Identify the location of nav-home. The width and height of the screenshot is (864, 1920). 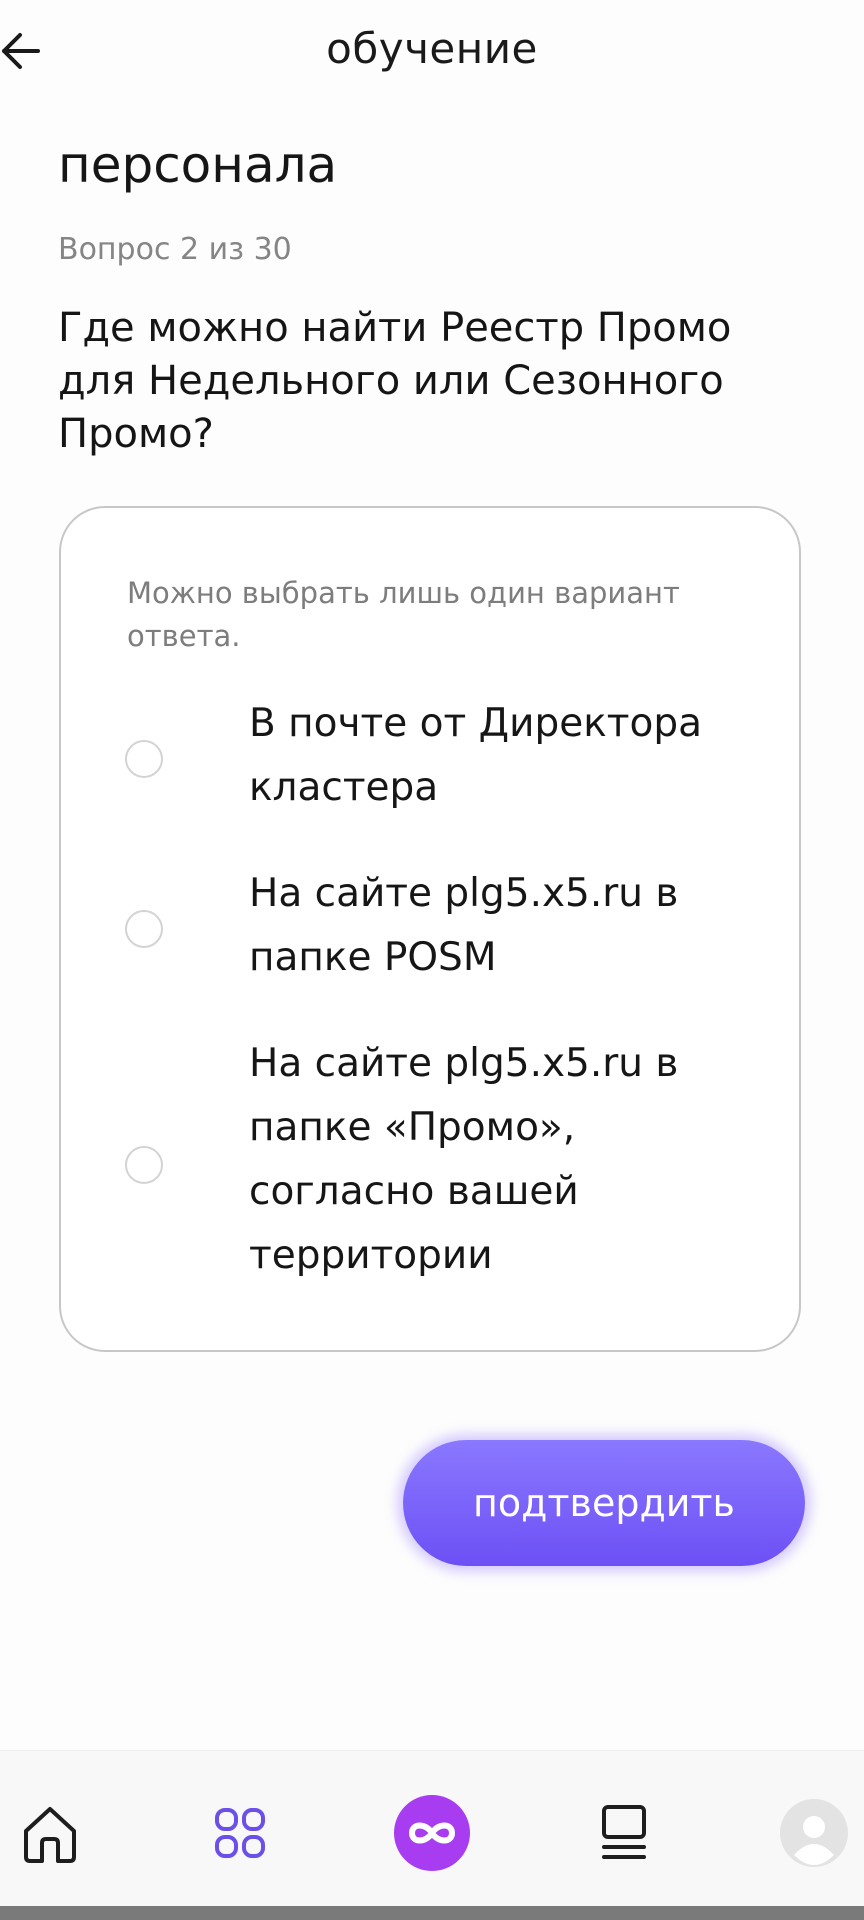
(50, 1833).